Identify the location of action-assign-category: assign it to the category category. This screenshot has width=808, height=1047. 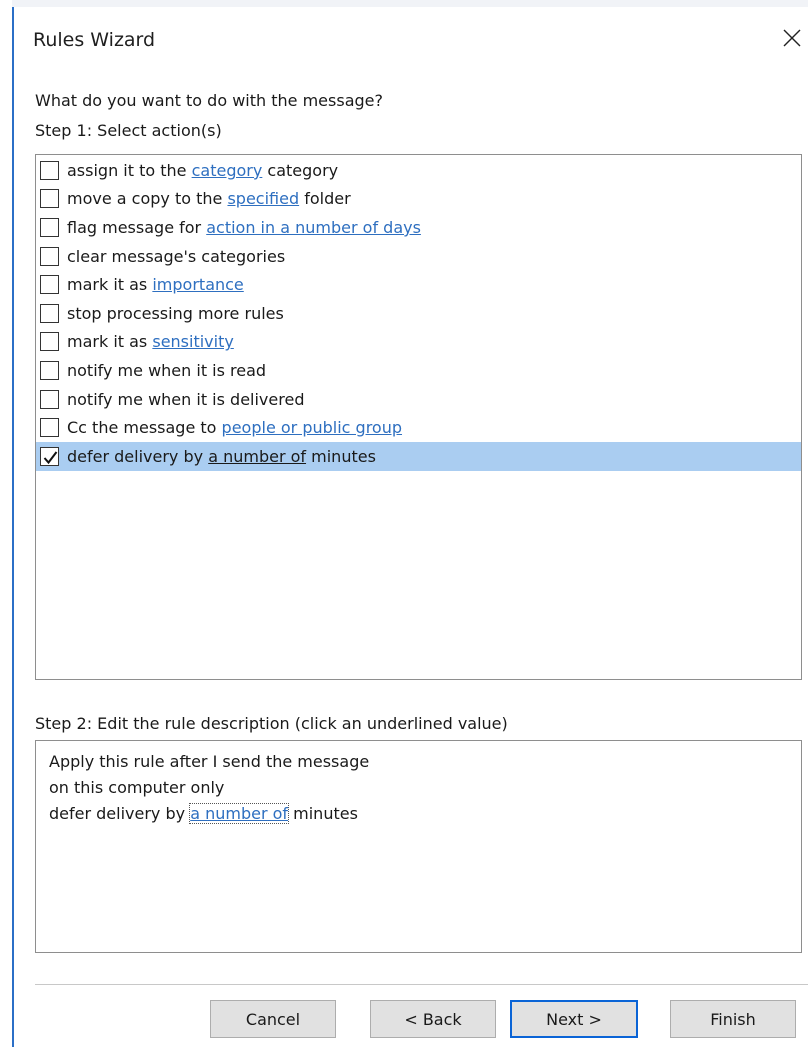
(418, 170).